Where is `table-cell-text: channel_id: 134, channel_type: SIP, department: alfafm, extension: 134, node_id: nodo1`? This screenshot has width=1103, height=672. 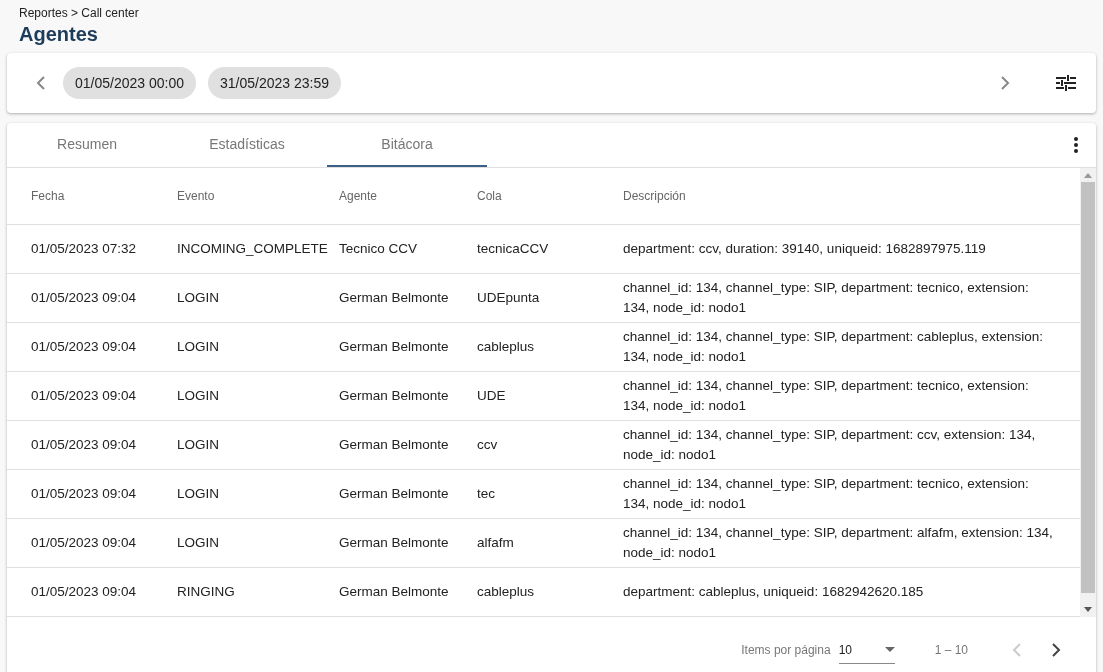 table-cell-text: channel_id: 134, channel_type: SIP, department: alfafm, extension: 134, node_id: nodo1 is located at coordinates (838, 543).